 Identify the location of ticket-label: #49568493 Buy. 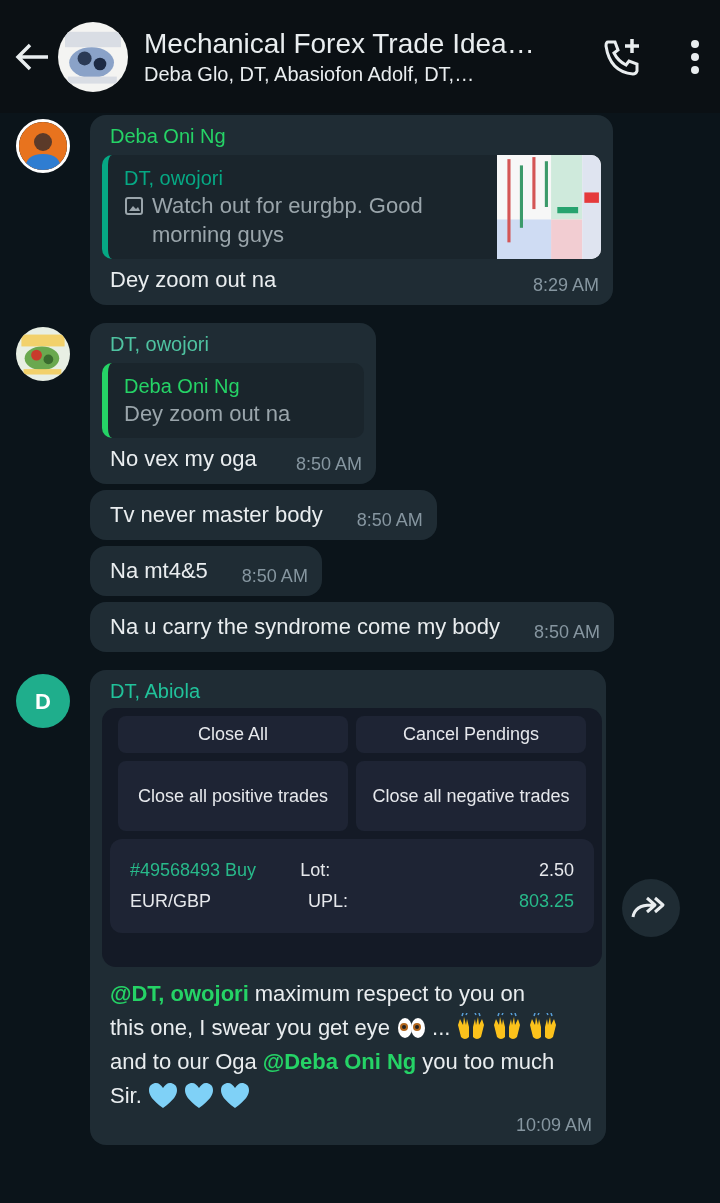
(193, 870).